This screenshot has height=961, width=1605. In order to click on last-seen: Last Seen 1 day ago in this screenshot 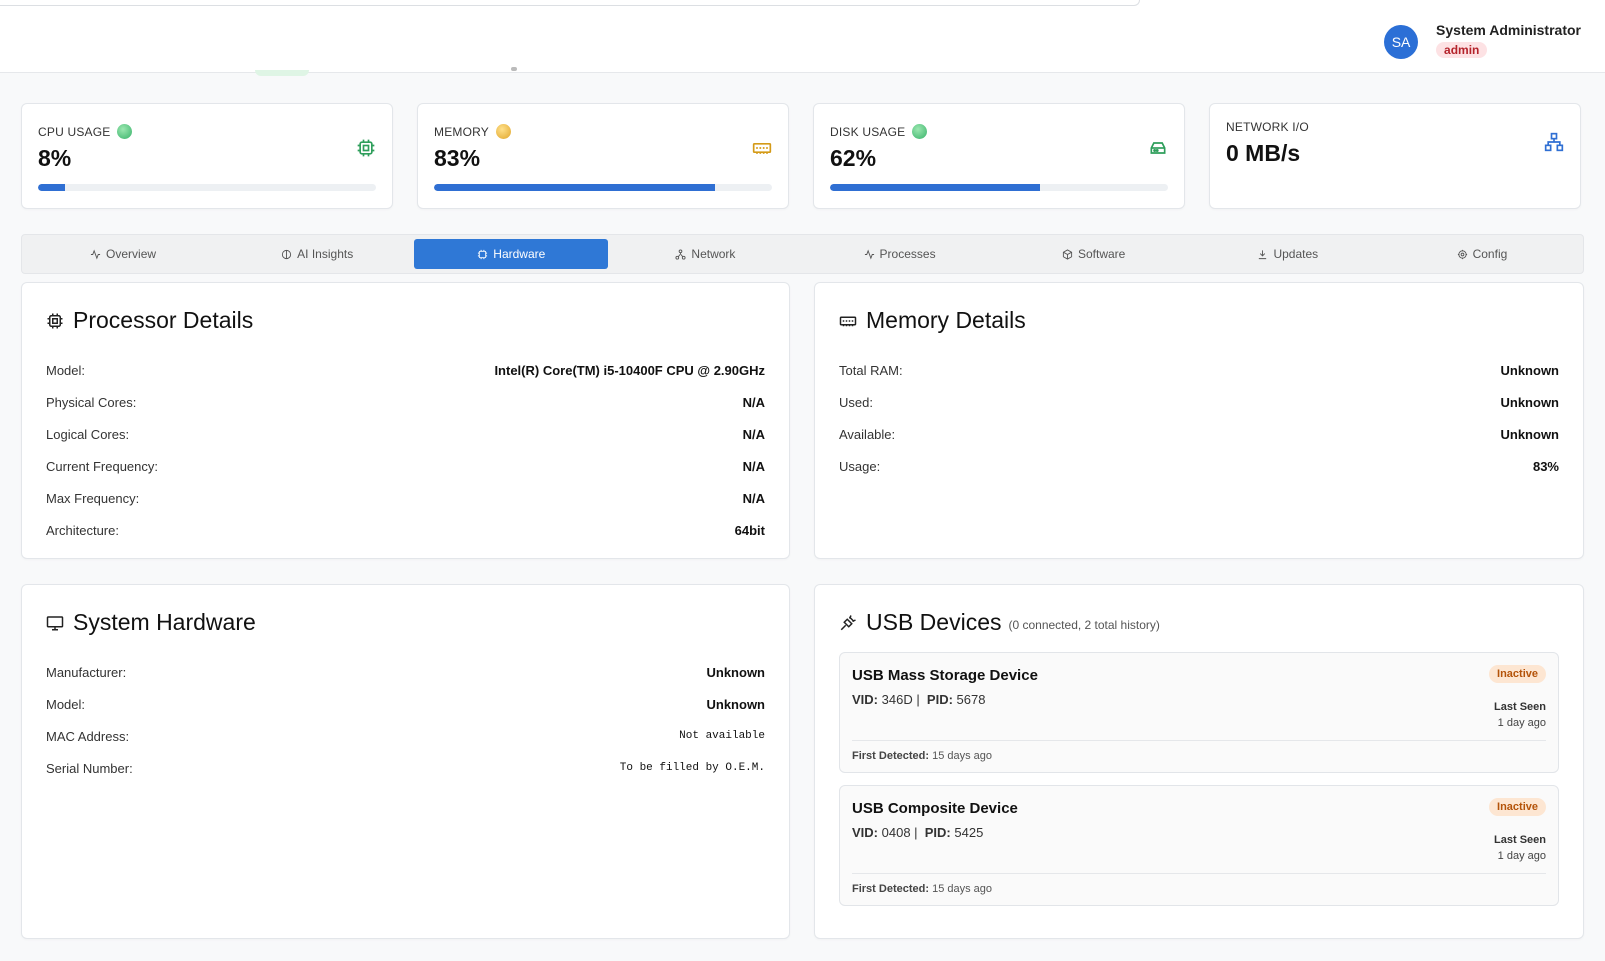, I will do `click(1520, 715)`.